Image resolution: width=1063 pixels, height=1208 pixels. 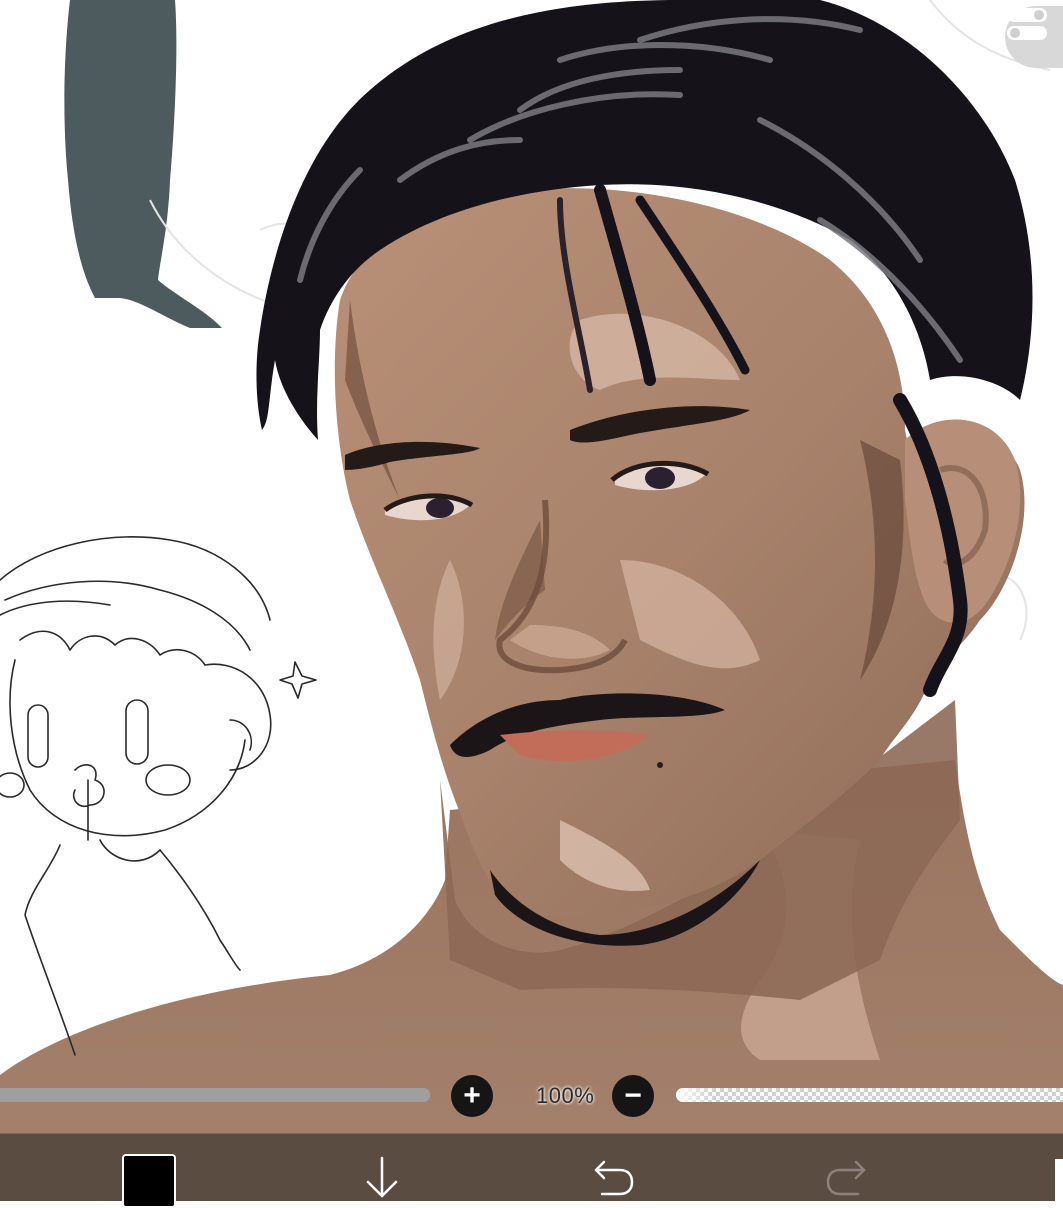 I want to click on toggle-button, so click(x=1034, y=37).